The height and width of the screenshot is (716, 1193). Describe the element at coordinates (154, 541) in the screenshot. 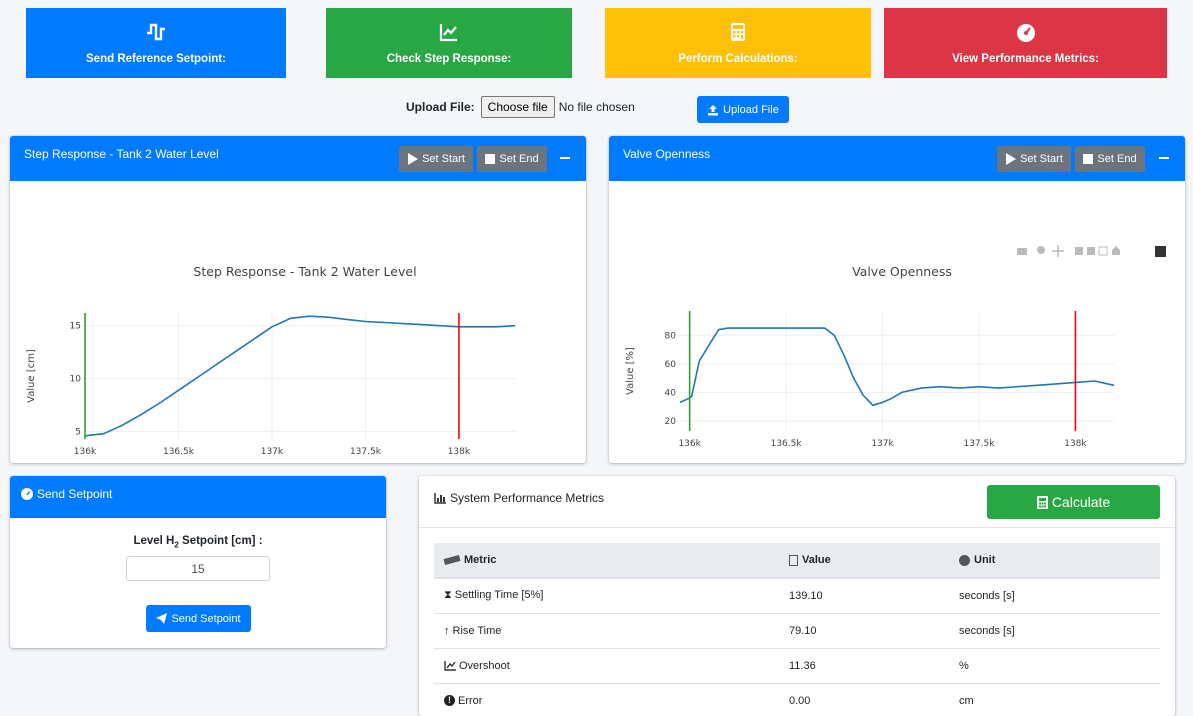

I see `label-prefix: Level H` at that location.